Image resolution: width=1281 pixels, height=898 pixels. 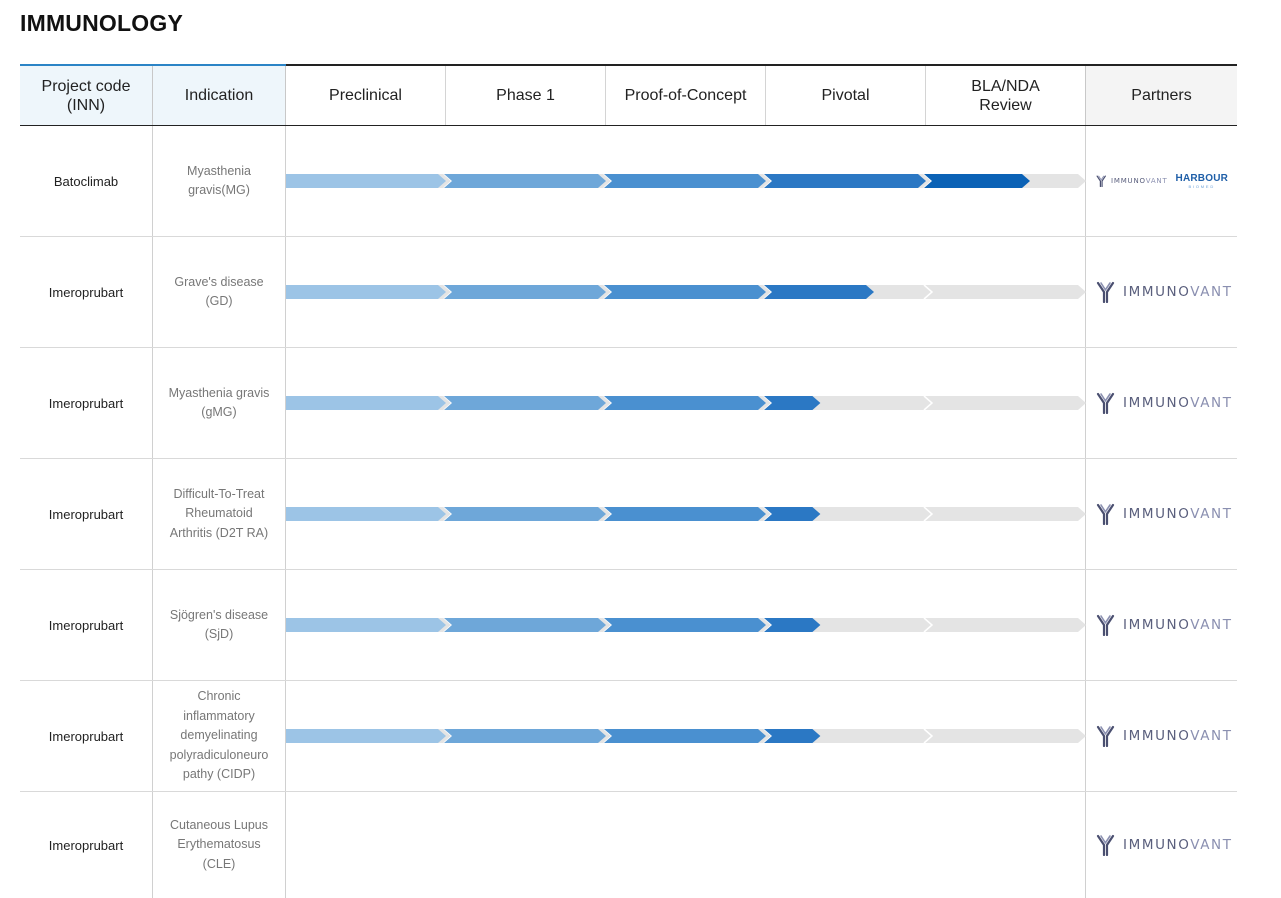 I want to click on indication: Cutaneous Lupus Erythematosus (CLE), so click(x=219, y=845).